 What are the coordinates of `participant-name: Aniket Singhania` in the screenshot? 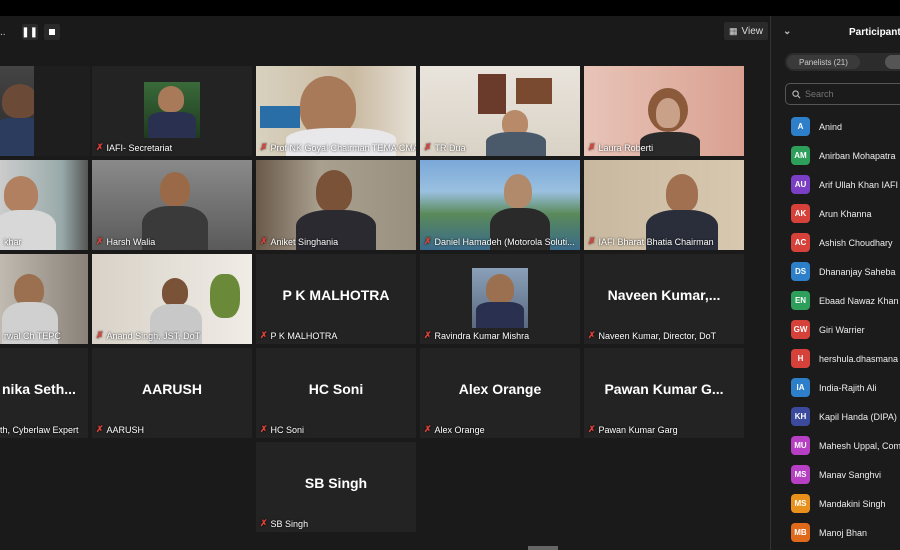 It's located at (304, 241).